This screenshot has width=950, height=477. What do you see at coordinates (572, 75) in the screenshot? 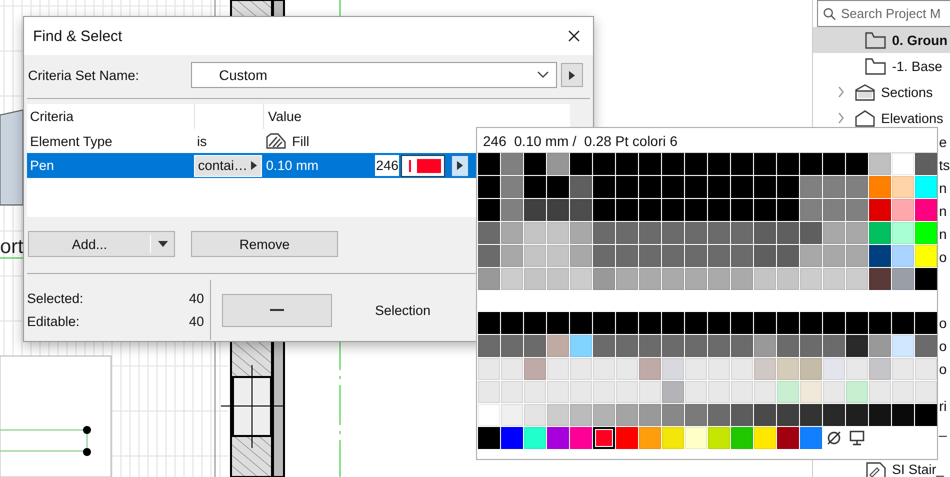
I see `arrow-button` at bounding box center [572, 75].